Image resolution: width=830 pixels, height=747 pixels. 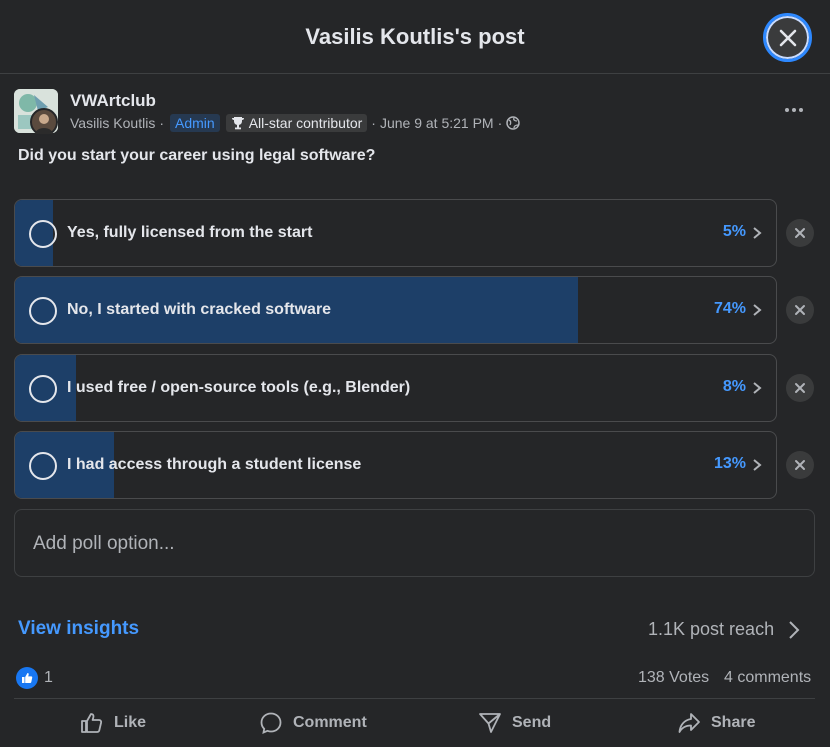 What do you see at coordinates (711, 629) in the screenshot?
I see `post-reach-label: 1.1K post reach` at bounding box center [711, 629].